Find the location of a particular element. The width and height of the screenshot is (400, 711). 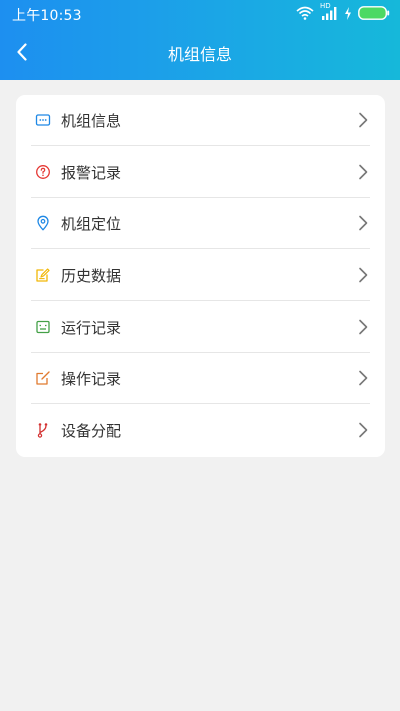

signal-icon: HD is located at coordinates (329, 11).